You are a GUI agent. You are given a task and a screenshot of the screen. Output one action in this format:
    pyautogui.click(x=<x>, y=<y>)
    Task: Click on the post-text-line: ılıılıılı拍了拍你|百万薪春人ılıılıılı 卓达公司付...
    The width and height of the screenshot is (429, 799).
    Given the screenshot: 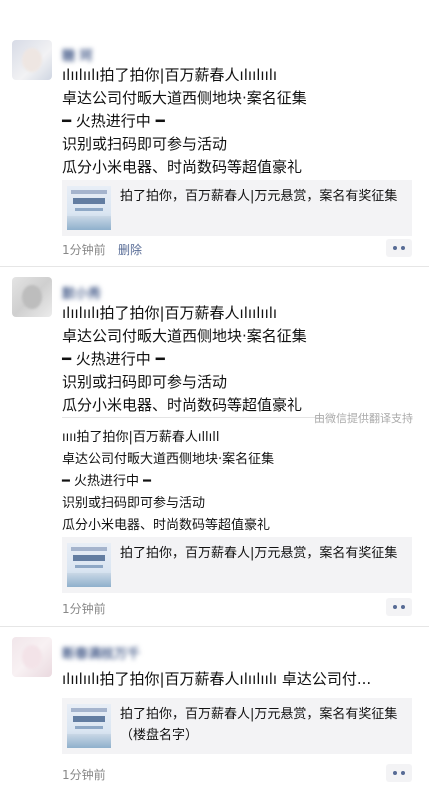 What is the action you would take?
    pyautogui.click(x=216, y=679)
    